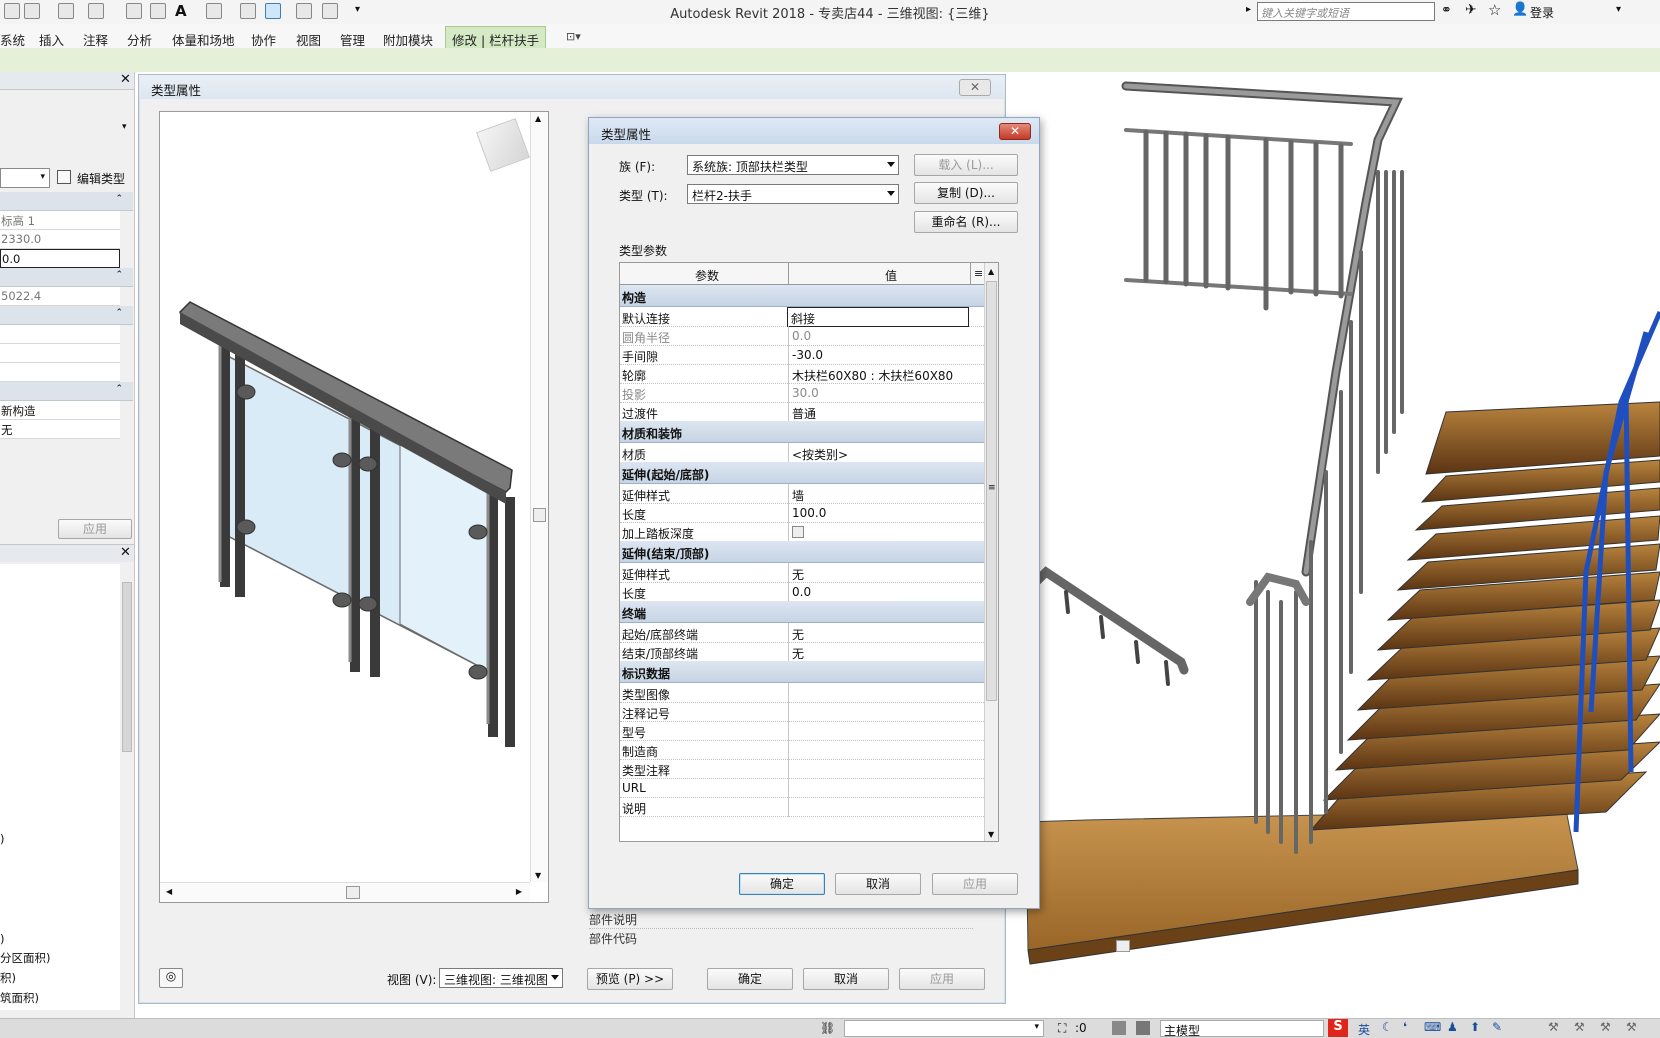  I want to click on minimize-icon: ▾, so click(1618, 9).